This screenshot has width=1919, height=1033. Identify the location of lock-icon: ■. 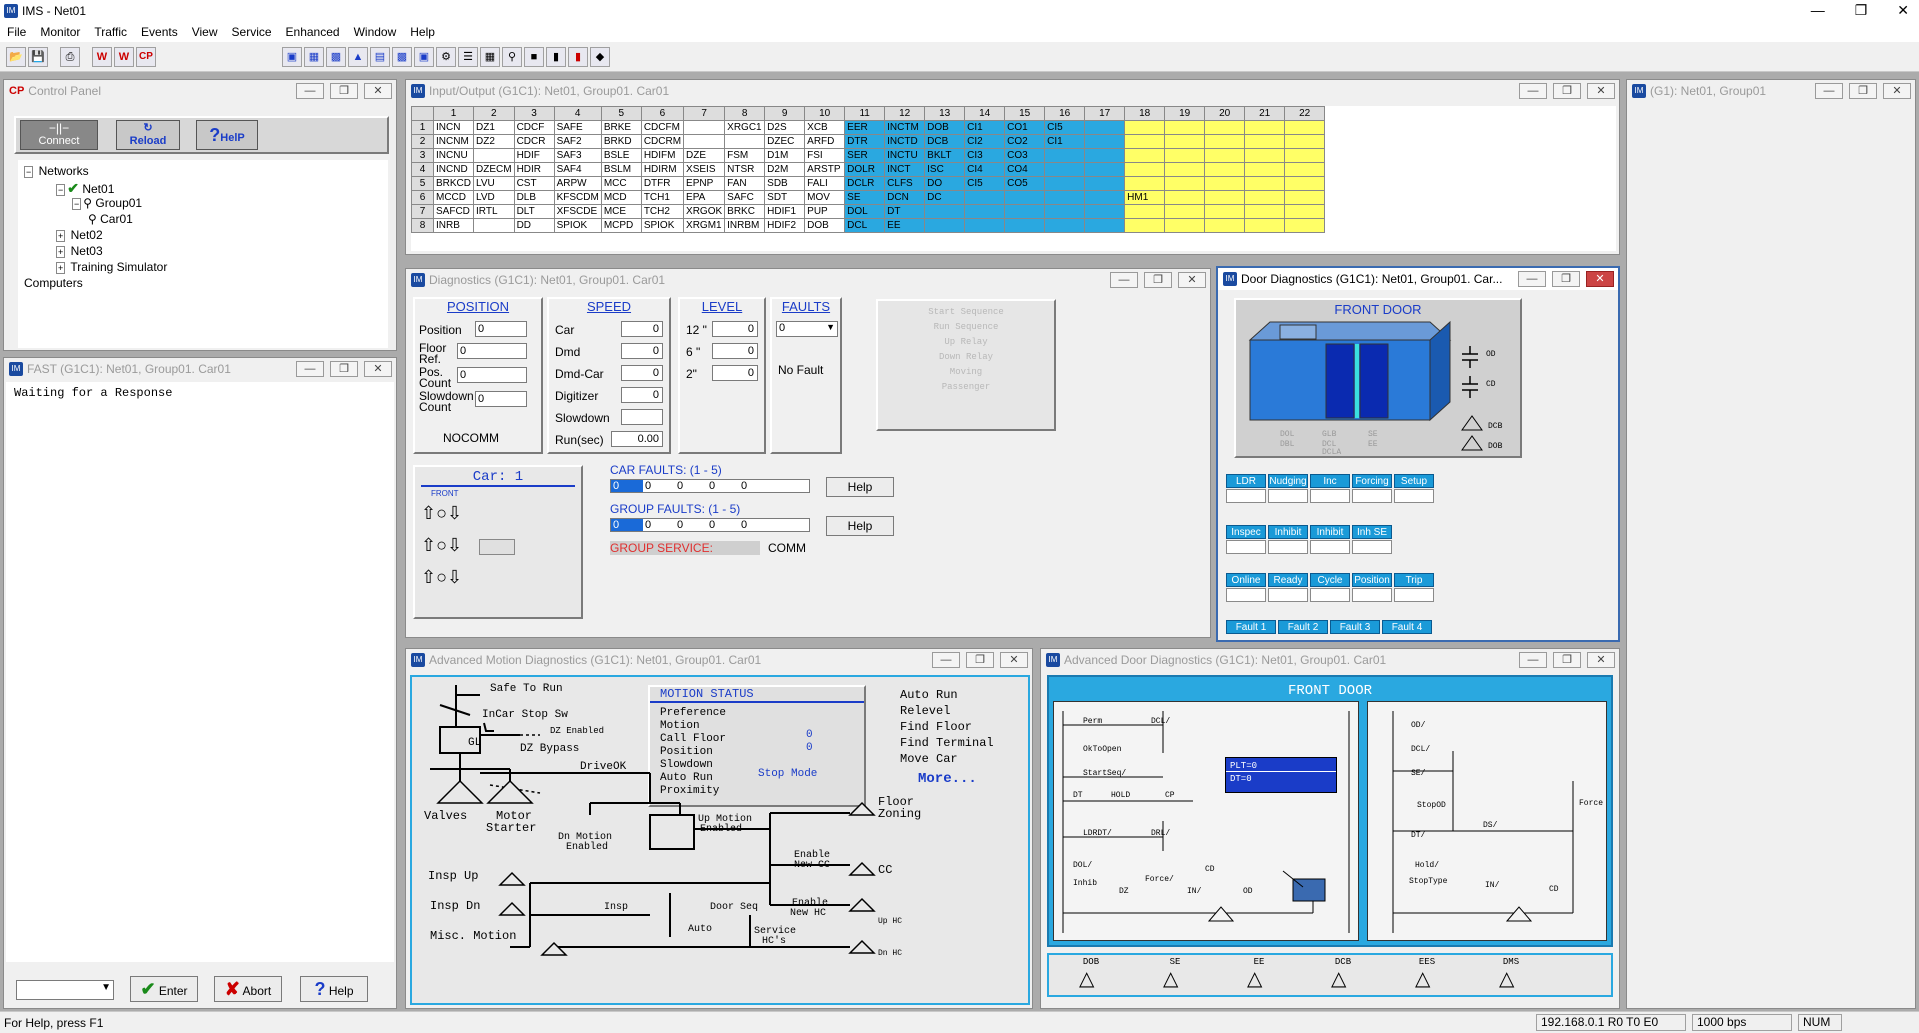
(534, 57).